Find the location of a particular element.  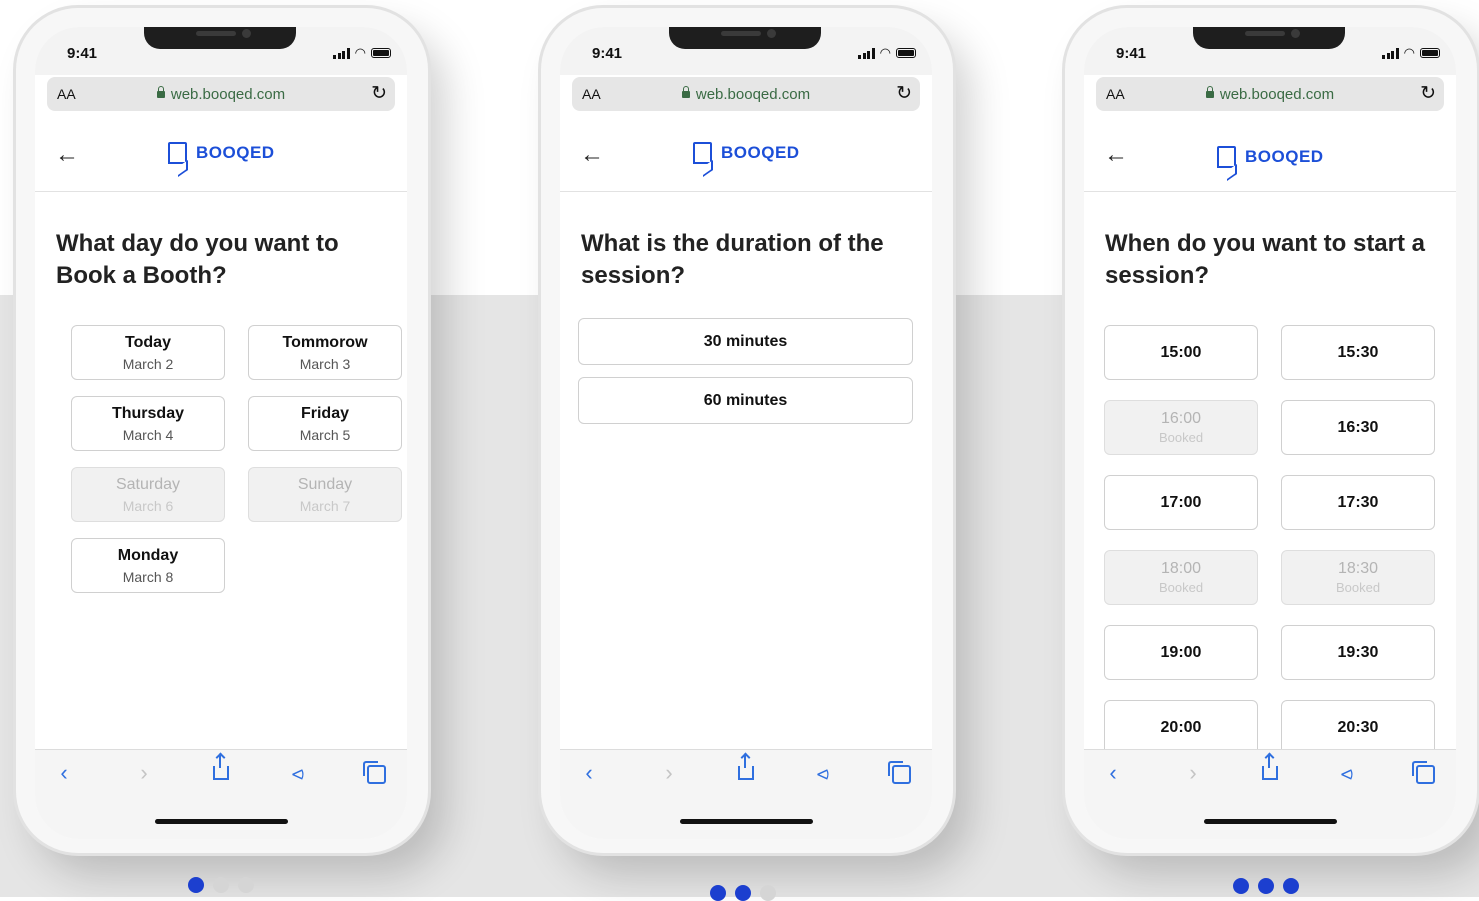

day-option-thursday: Thursday March 4 is located at coordinates (148, 423).